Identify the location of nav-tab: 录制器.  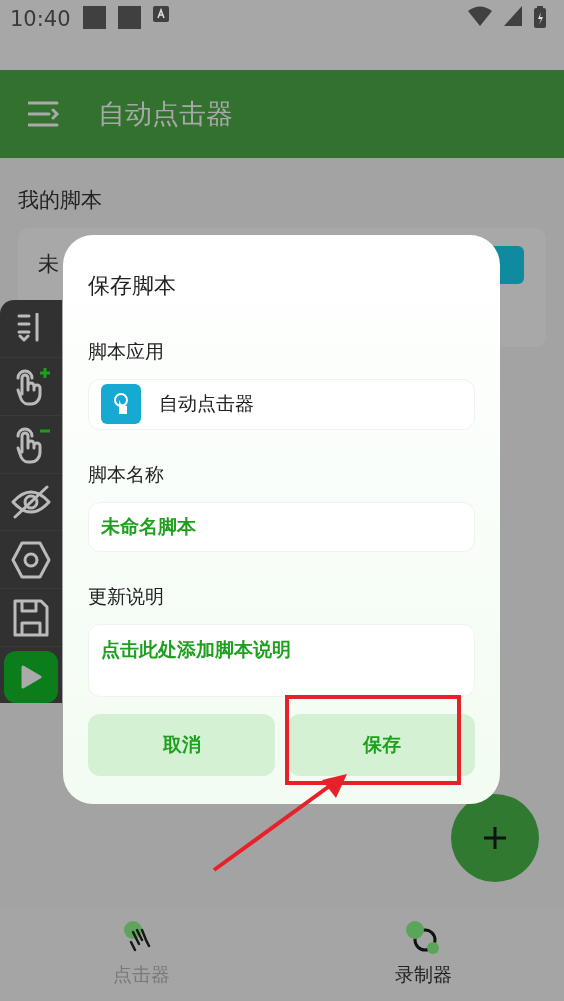
(423, 954).